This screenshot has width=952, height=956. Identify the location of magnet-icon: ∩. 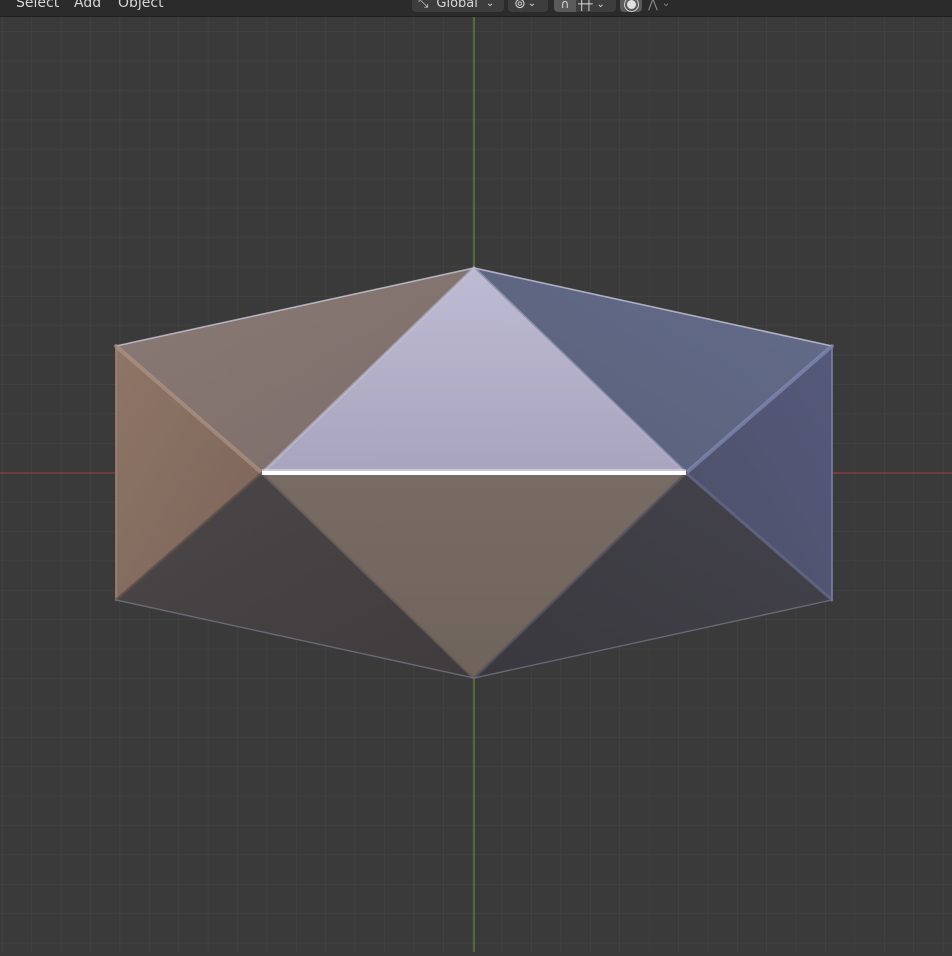
(565, 6).